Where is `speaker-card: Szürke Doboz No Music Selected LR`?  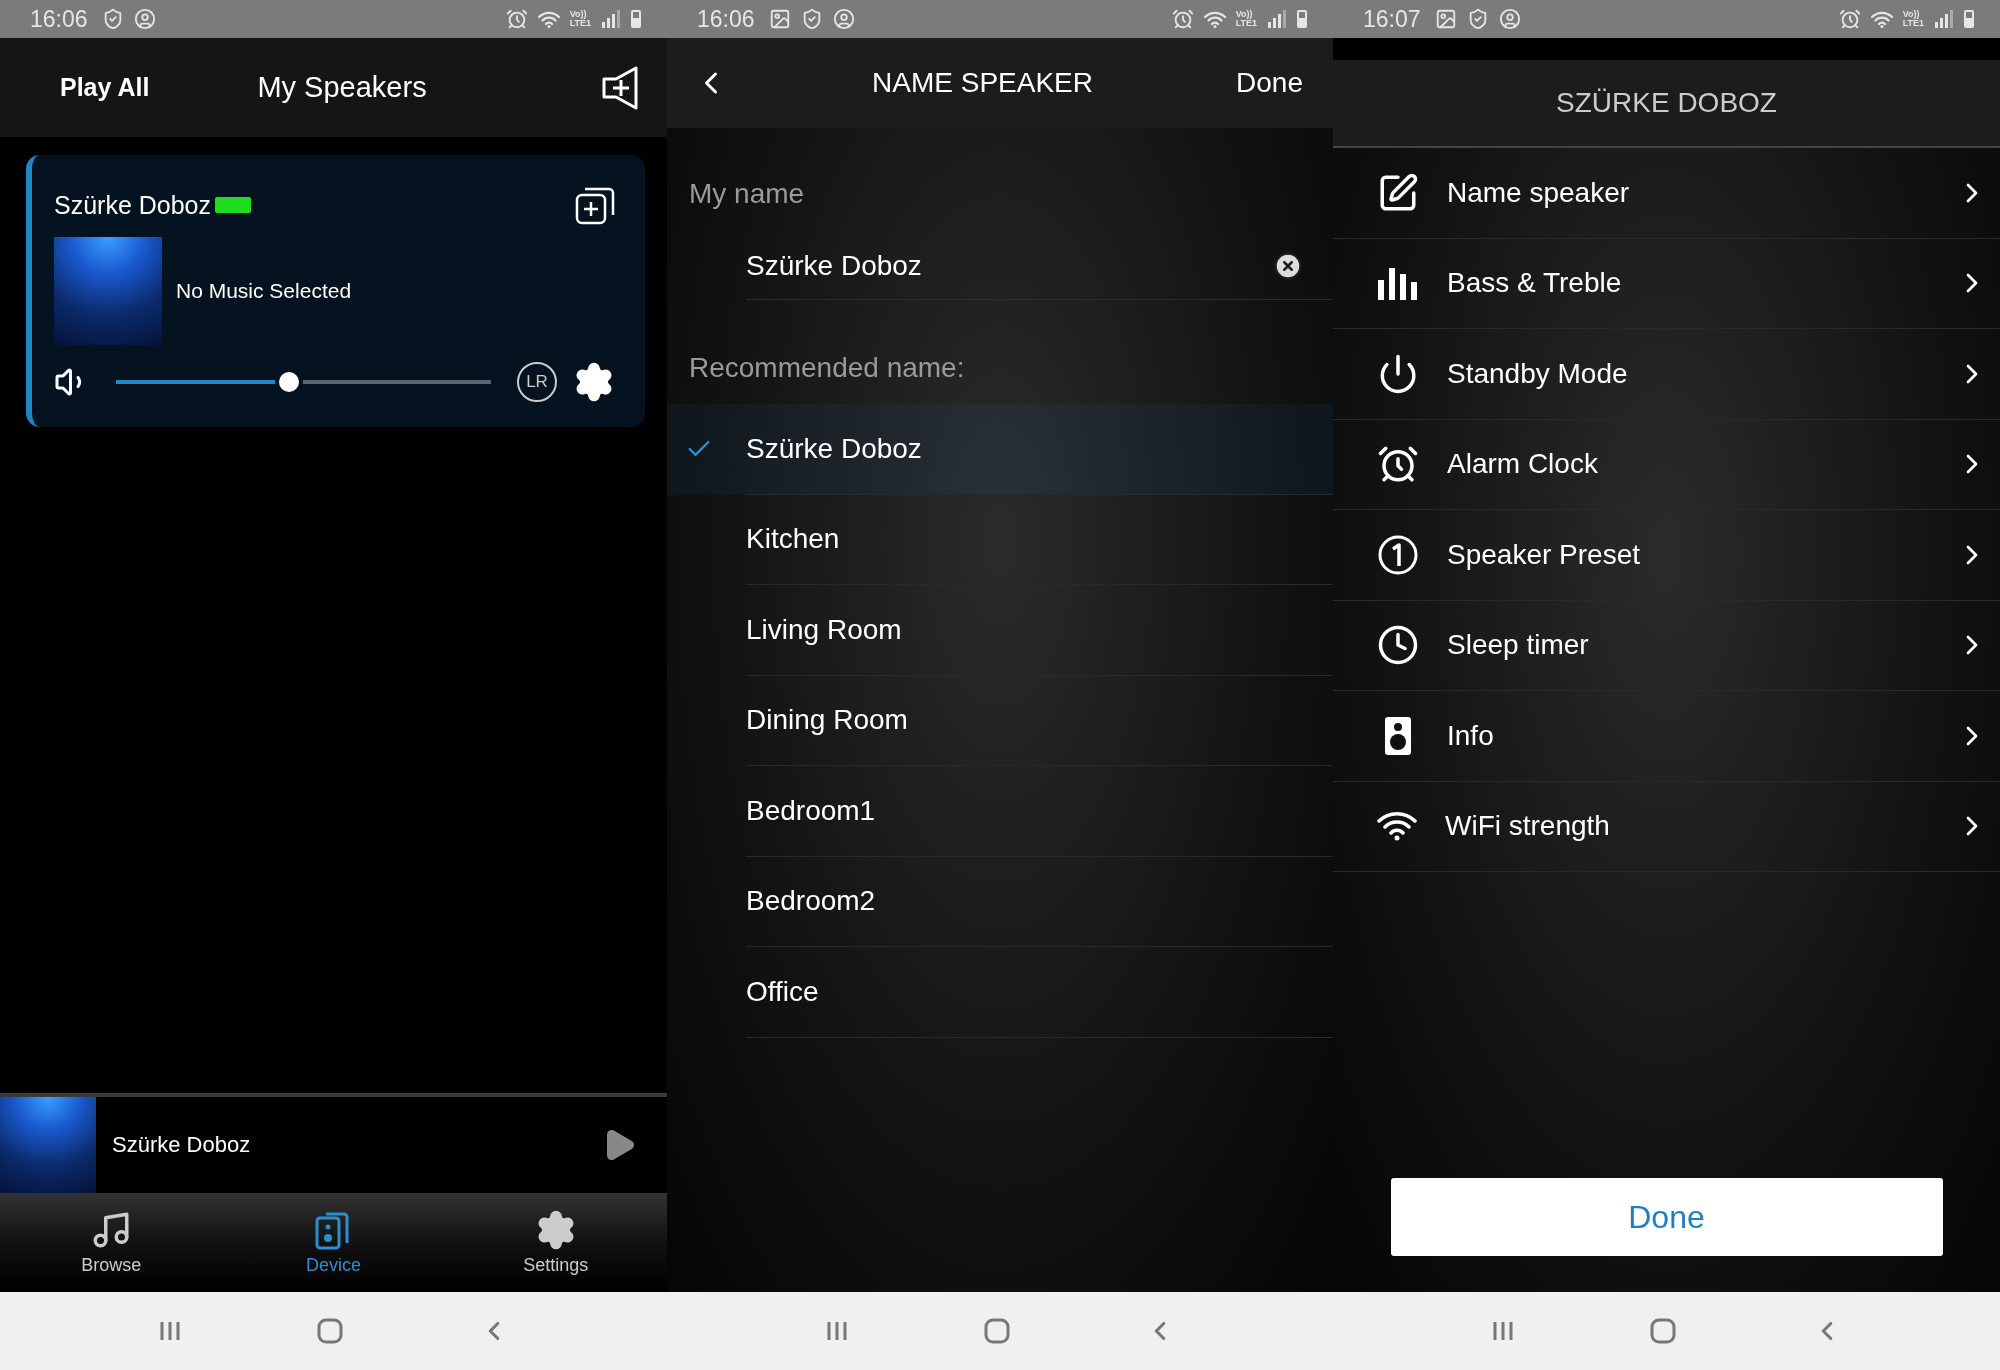
speaker-card: Szürke Doboz No Music Selected LR is located at coordinates (335, 291).